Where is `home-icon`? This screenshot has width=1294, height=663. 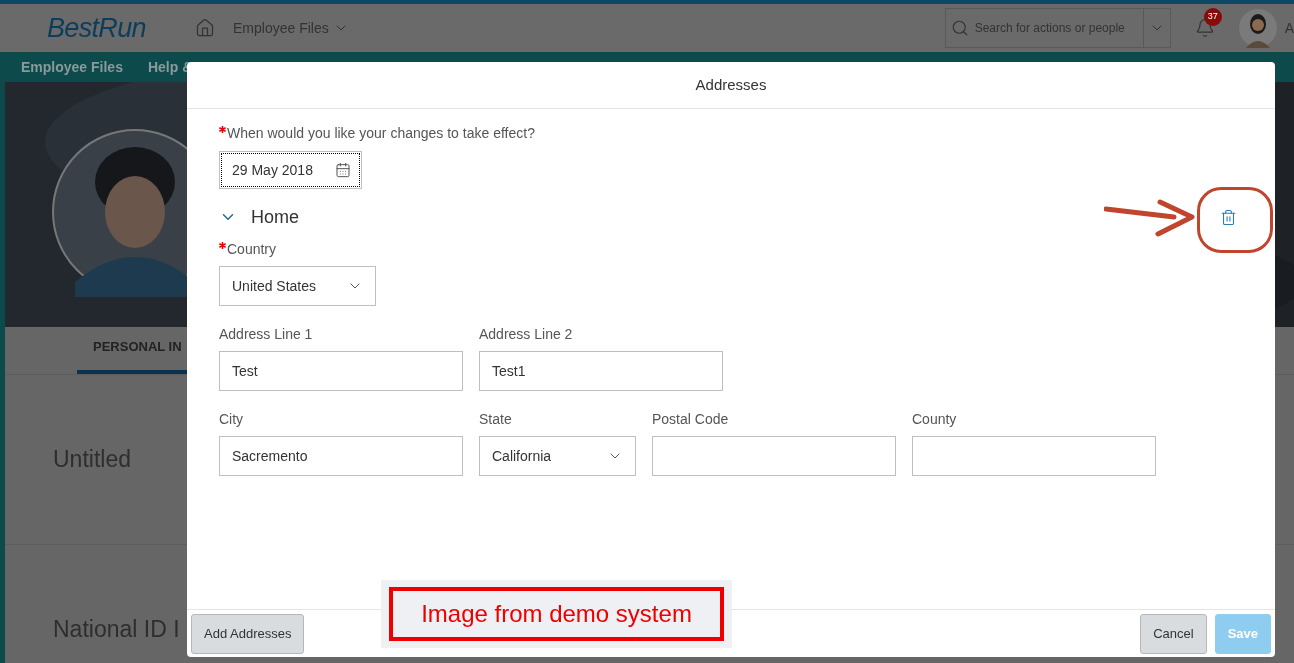 home-icon is located at coordinates (205, 28).